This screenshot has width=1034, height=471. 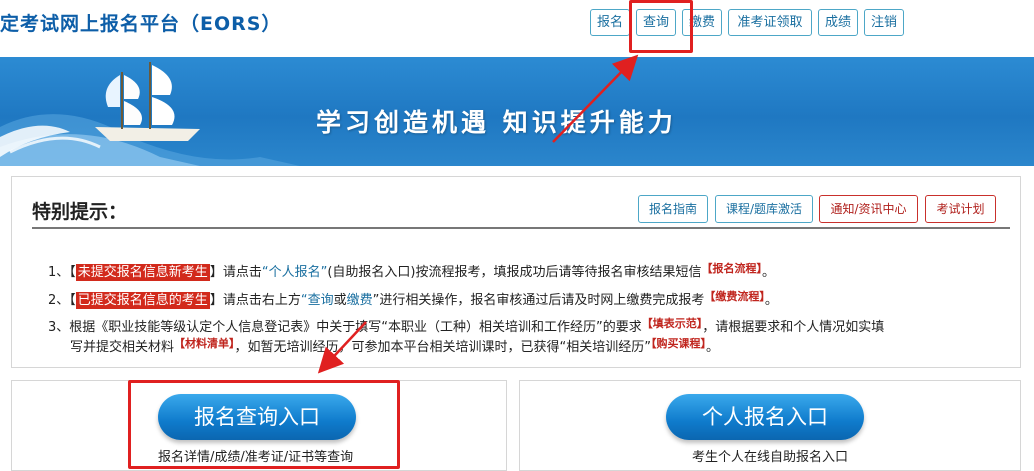 I want to click on buy-course-link: 【购买课程】, so click(x=678, y=343).